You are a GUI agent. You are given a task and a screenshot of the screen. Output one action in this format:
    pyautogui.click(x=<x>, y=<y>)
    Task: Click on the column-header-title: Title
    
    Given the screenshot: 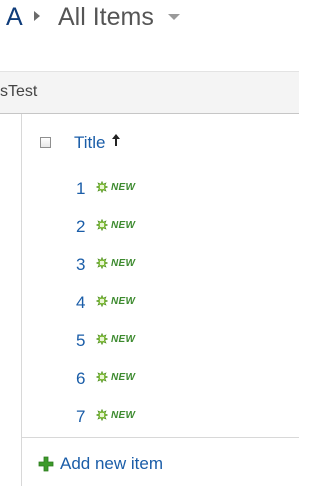 What is the action you would take?
    pyautogui.click(x=90, y=143)
    